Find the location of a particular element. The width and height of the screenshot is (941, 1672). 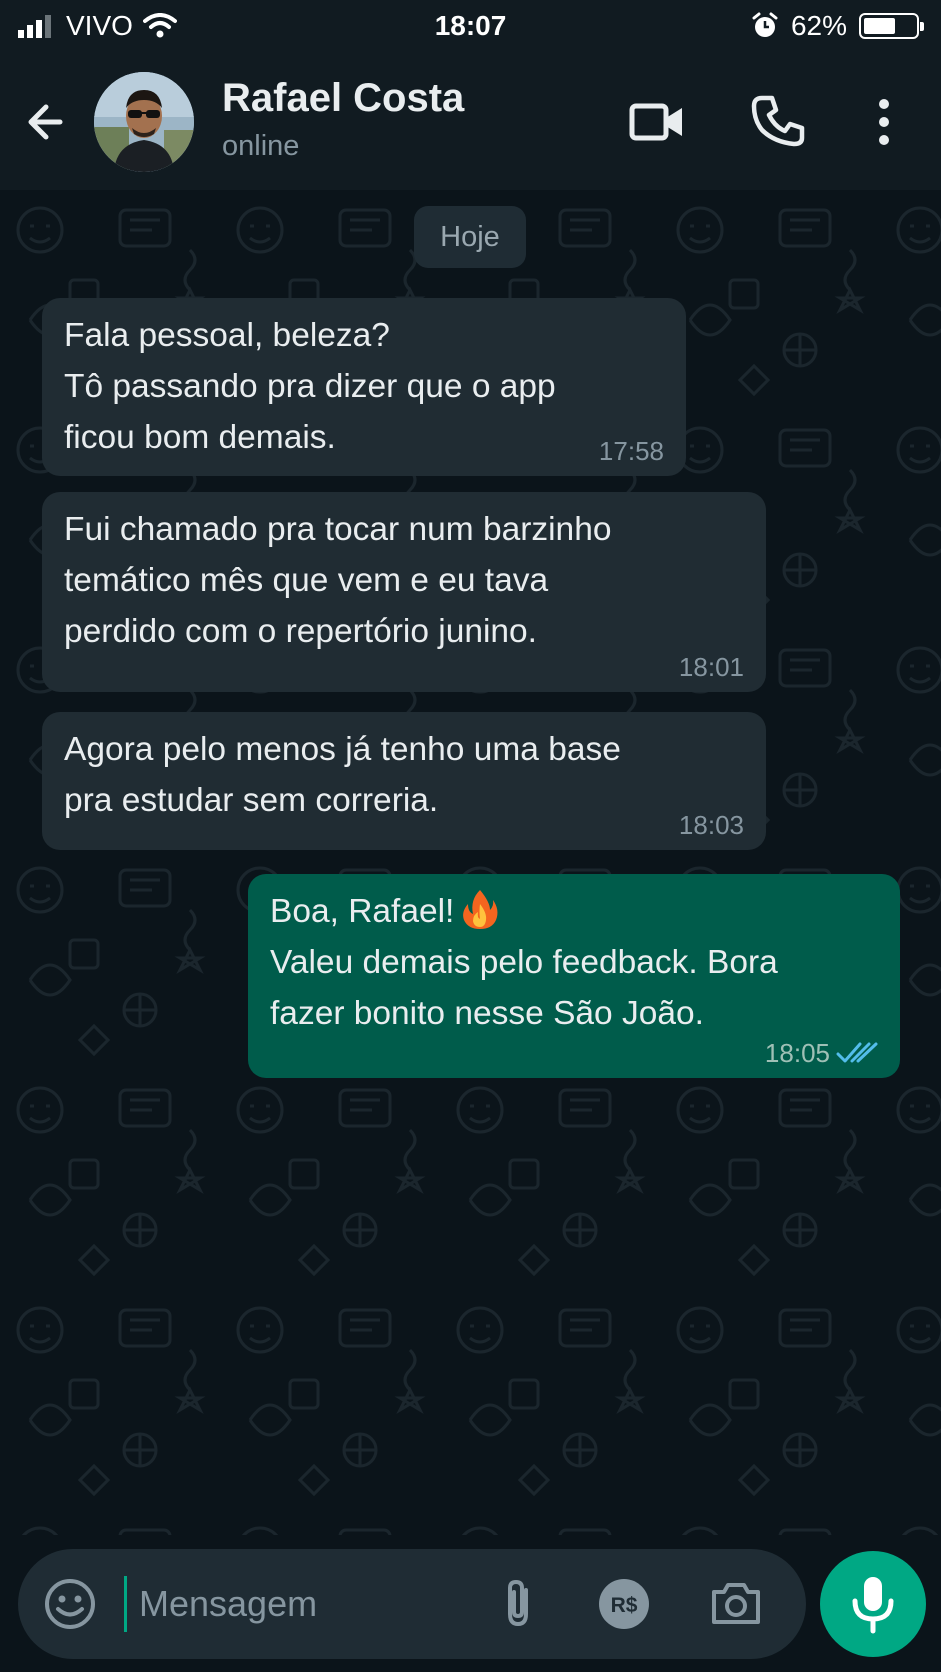

input-pill: R$ is located at coordinates (412, 1604).